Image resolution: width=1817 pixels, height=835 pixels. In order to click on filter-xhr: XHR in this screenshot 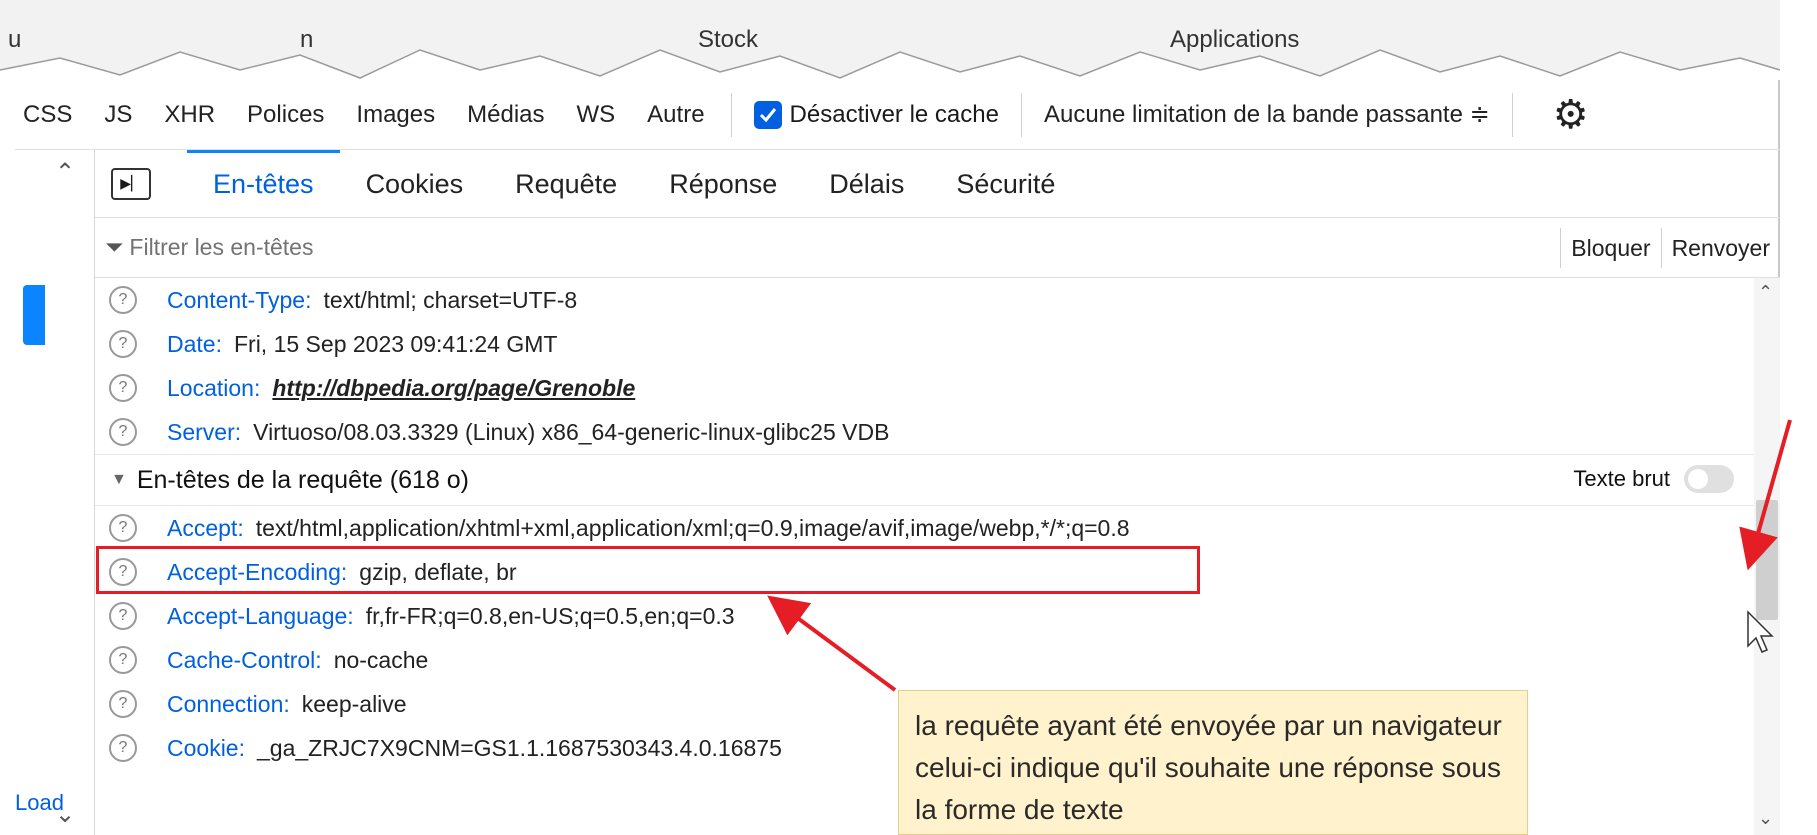, I will do `click(189, 115)`.